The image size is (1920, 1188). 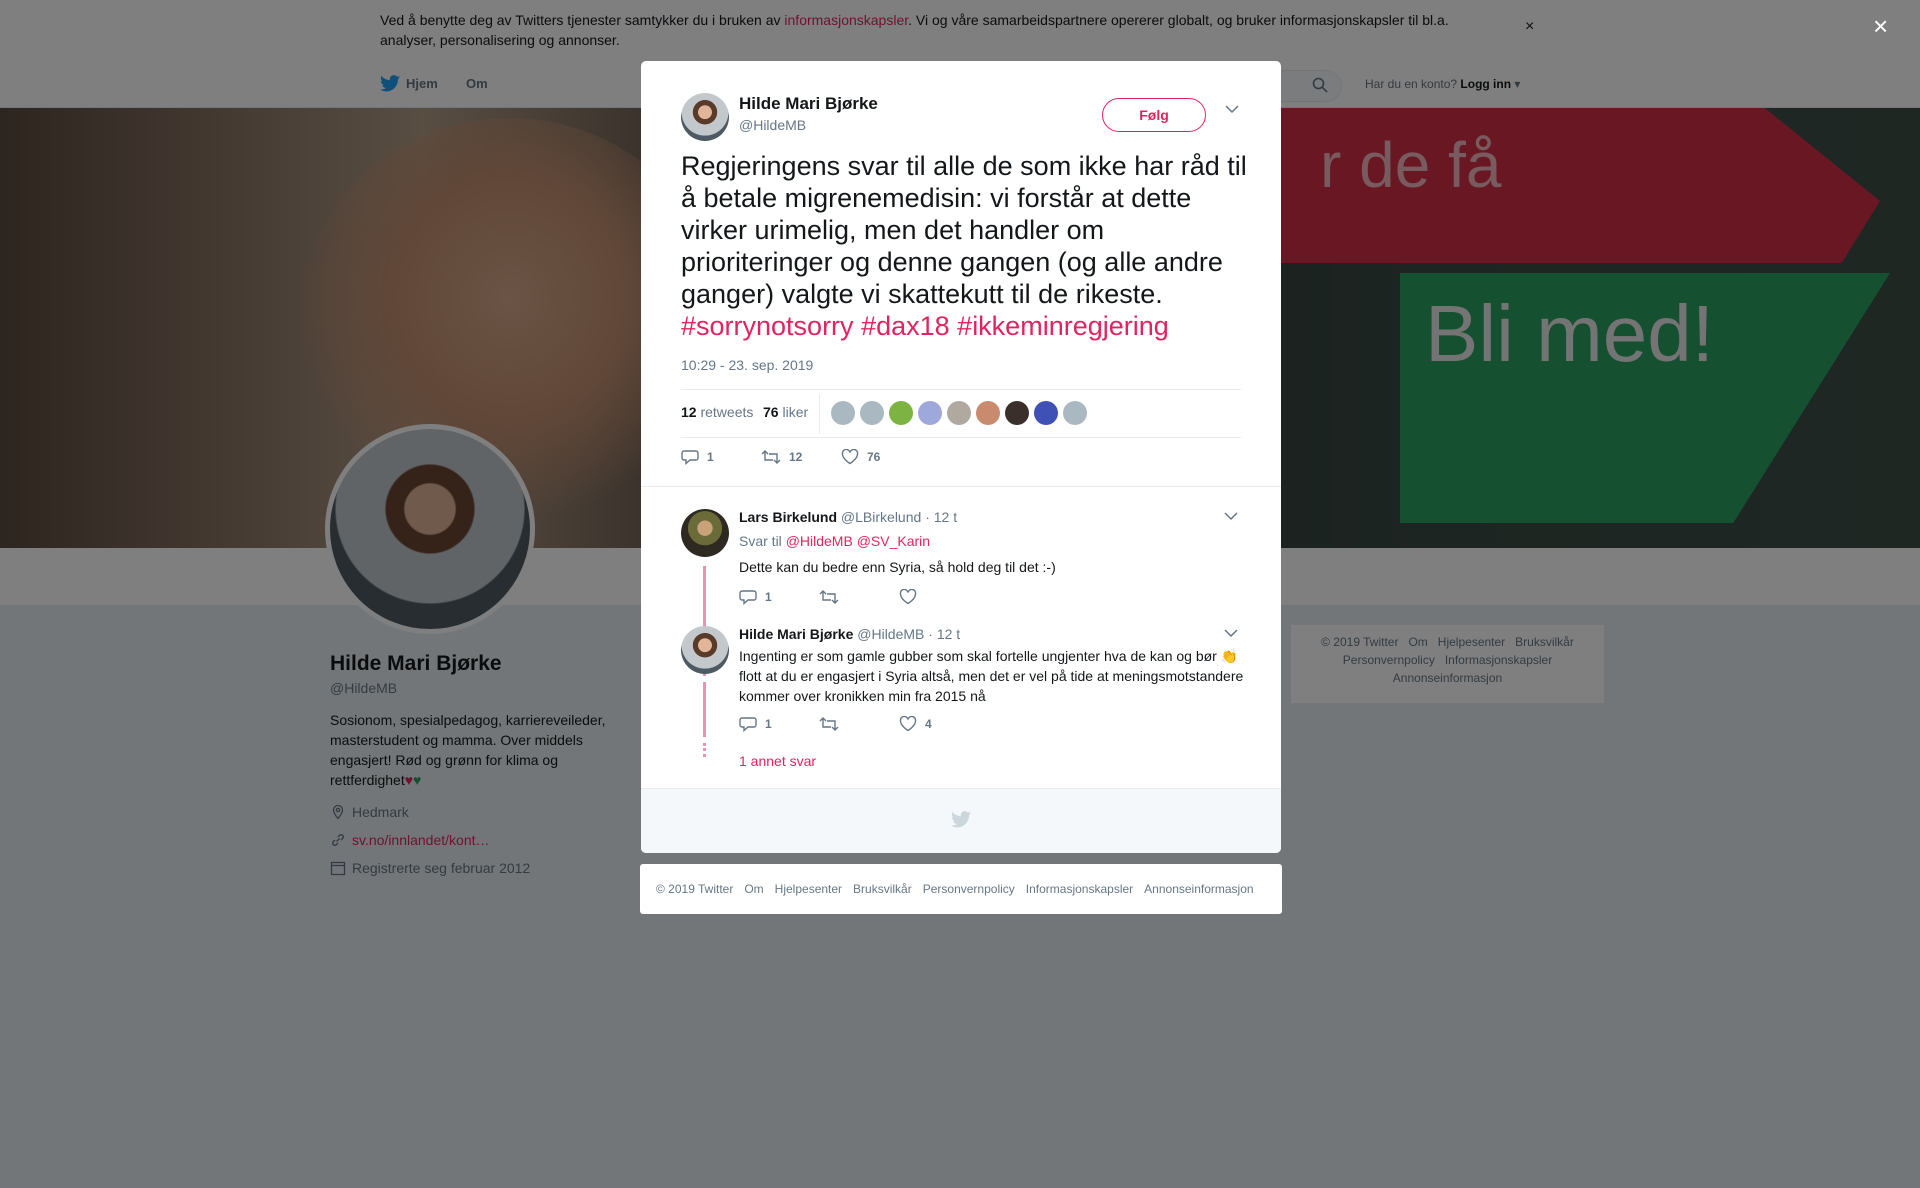 I want to click on retweet-button: 12, so click(x=801, y=457).